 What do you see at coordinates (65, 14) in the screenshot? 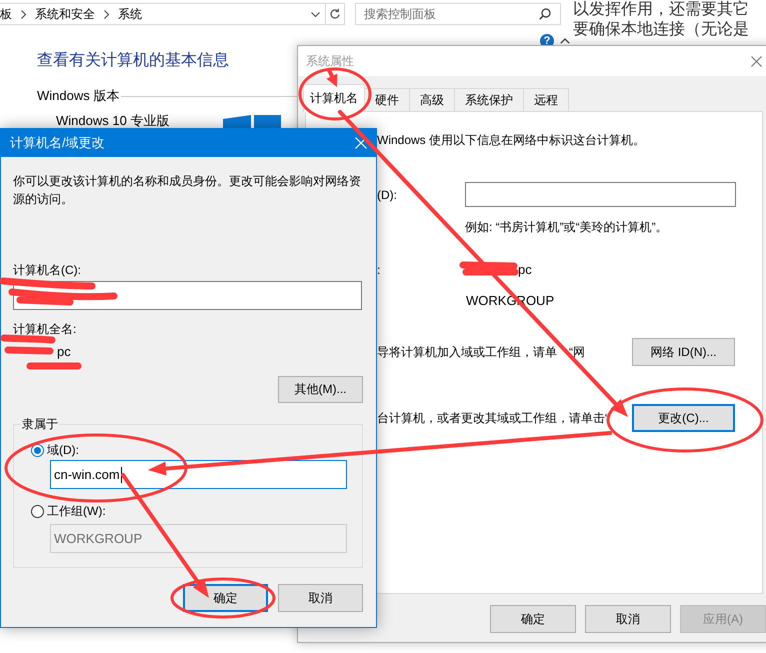
I see `breadcrumb-item: 系统和安全` at bounding box center [65, 14].